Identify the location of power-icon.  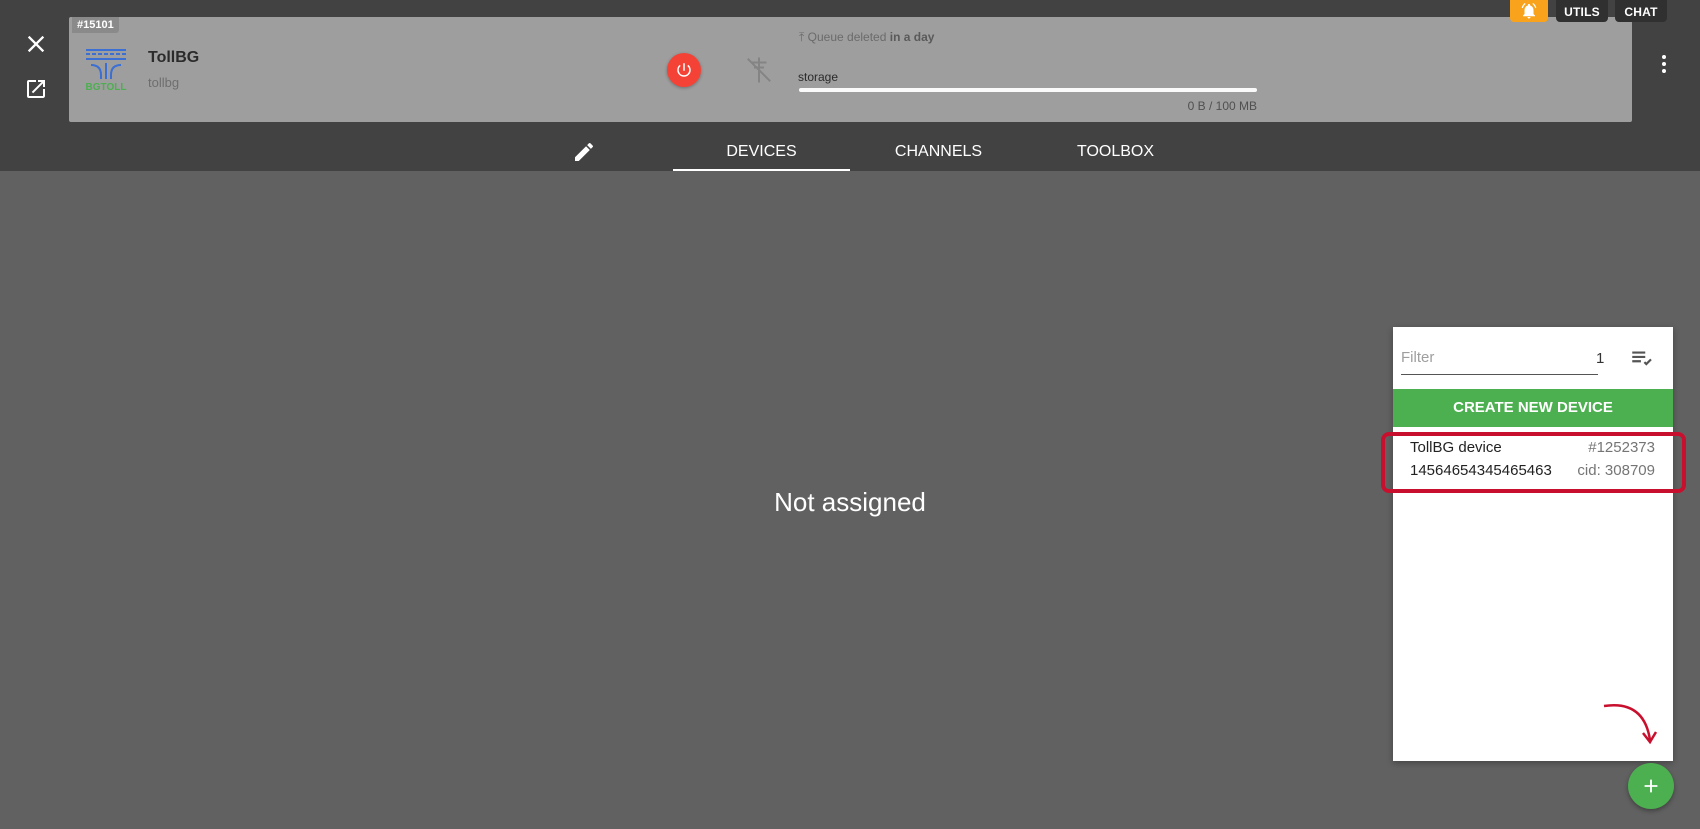
(684, 70).